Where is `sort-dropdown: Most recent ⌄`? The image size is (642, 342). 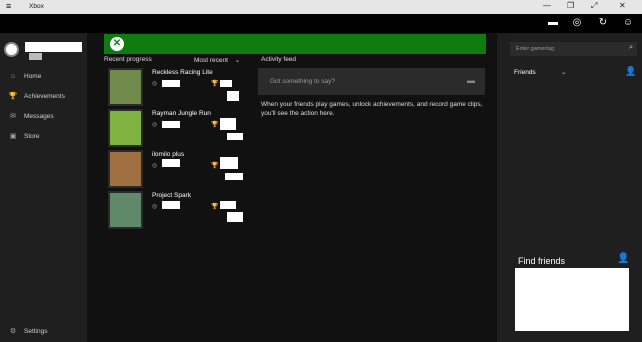
sort-dropdown: Most recent ⌄ is located at coordinates (217, 60).